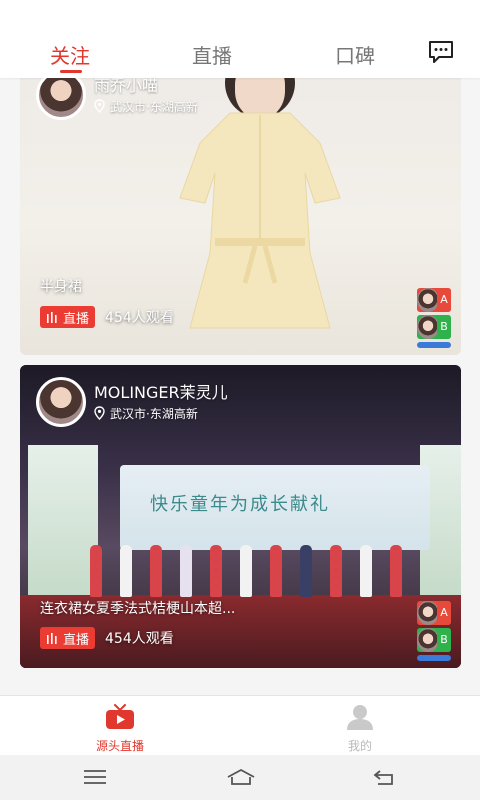 The image size is (480, 800). What do you see at coordinates (212, 54) in the screenshot?
I see `tab-live: 直播` at bounding box center [212, 54].